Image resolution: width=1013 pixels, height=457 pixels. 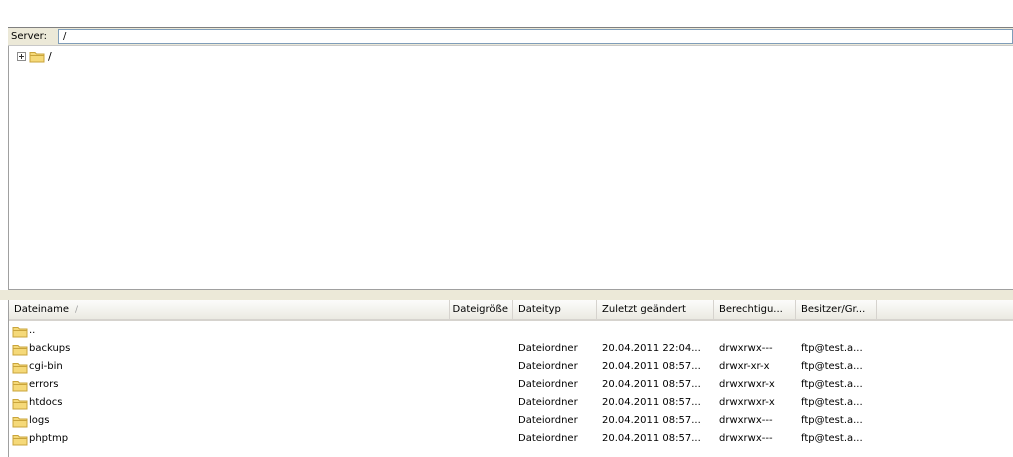 What do you see at coordinates (77, 310) in the screenshot?
I see `sort-indicator-icon: /` at bounding box center [77, 310].